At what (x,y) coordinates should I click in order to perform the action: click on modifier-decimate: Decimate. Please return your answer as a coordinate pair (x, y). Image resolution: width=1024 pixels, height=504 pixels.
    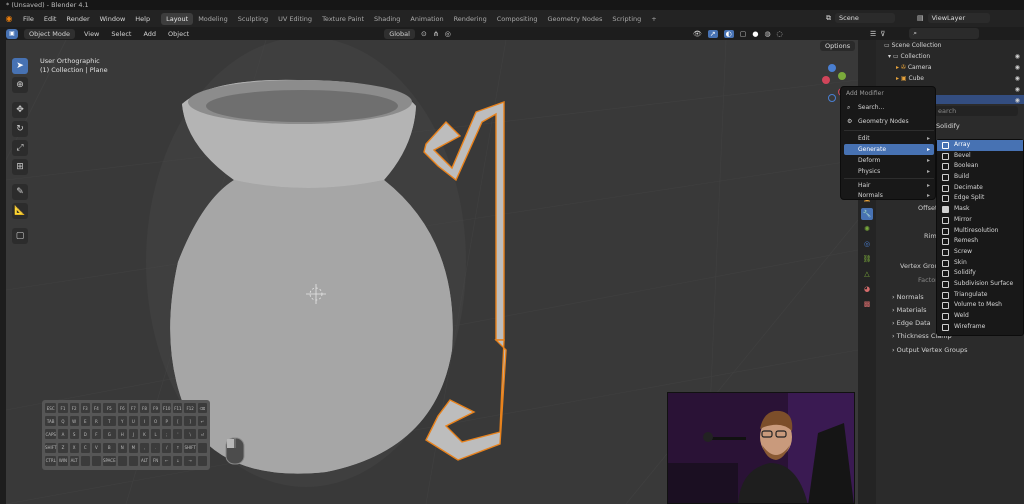
    Looking at the image, I should click on (980, 188).